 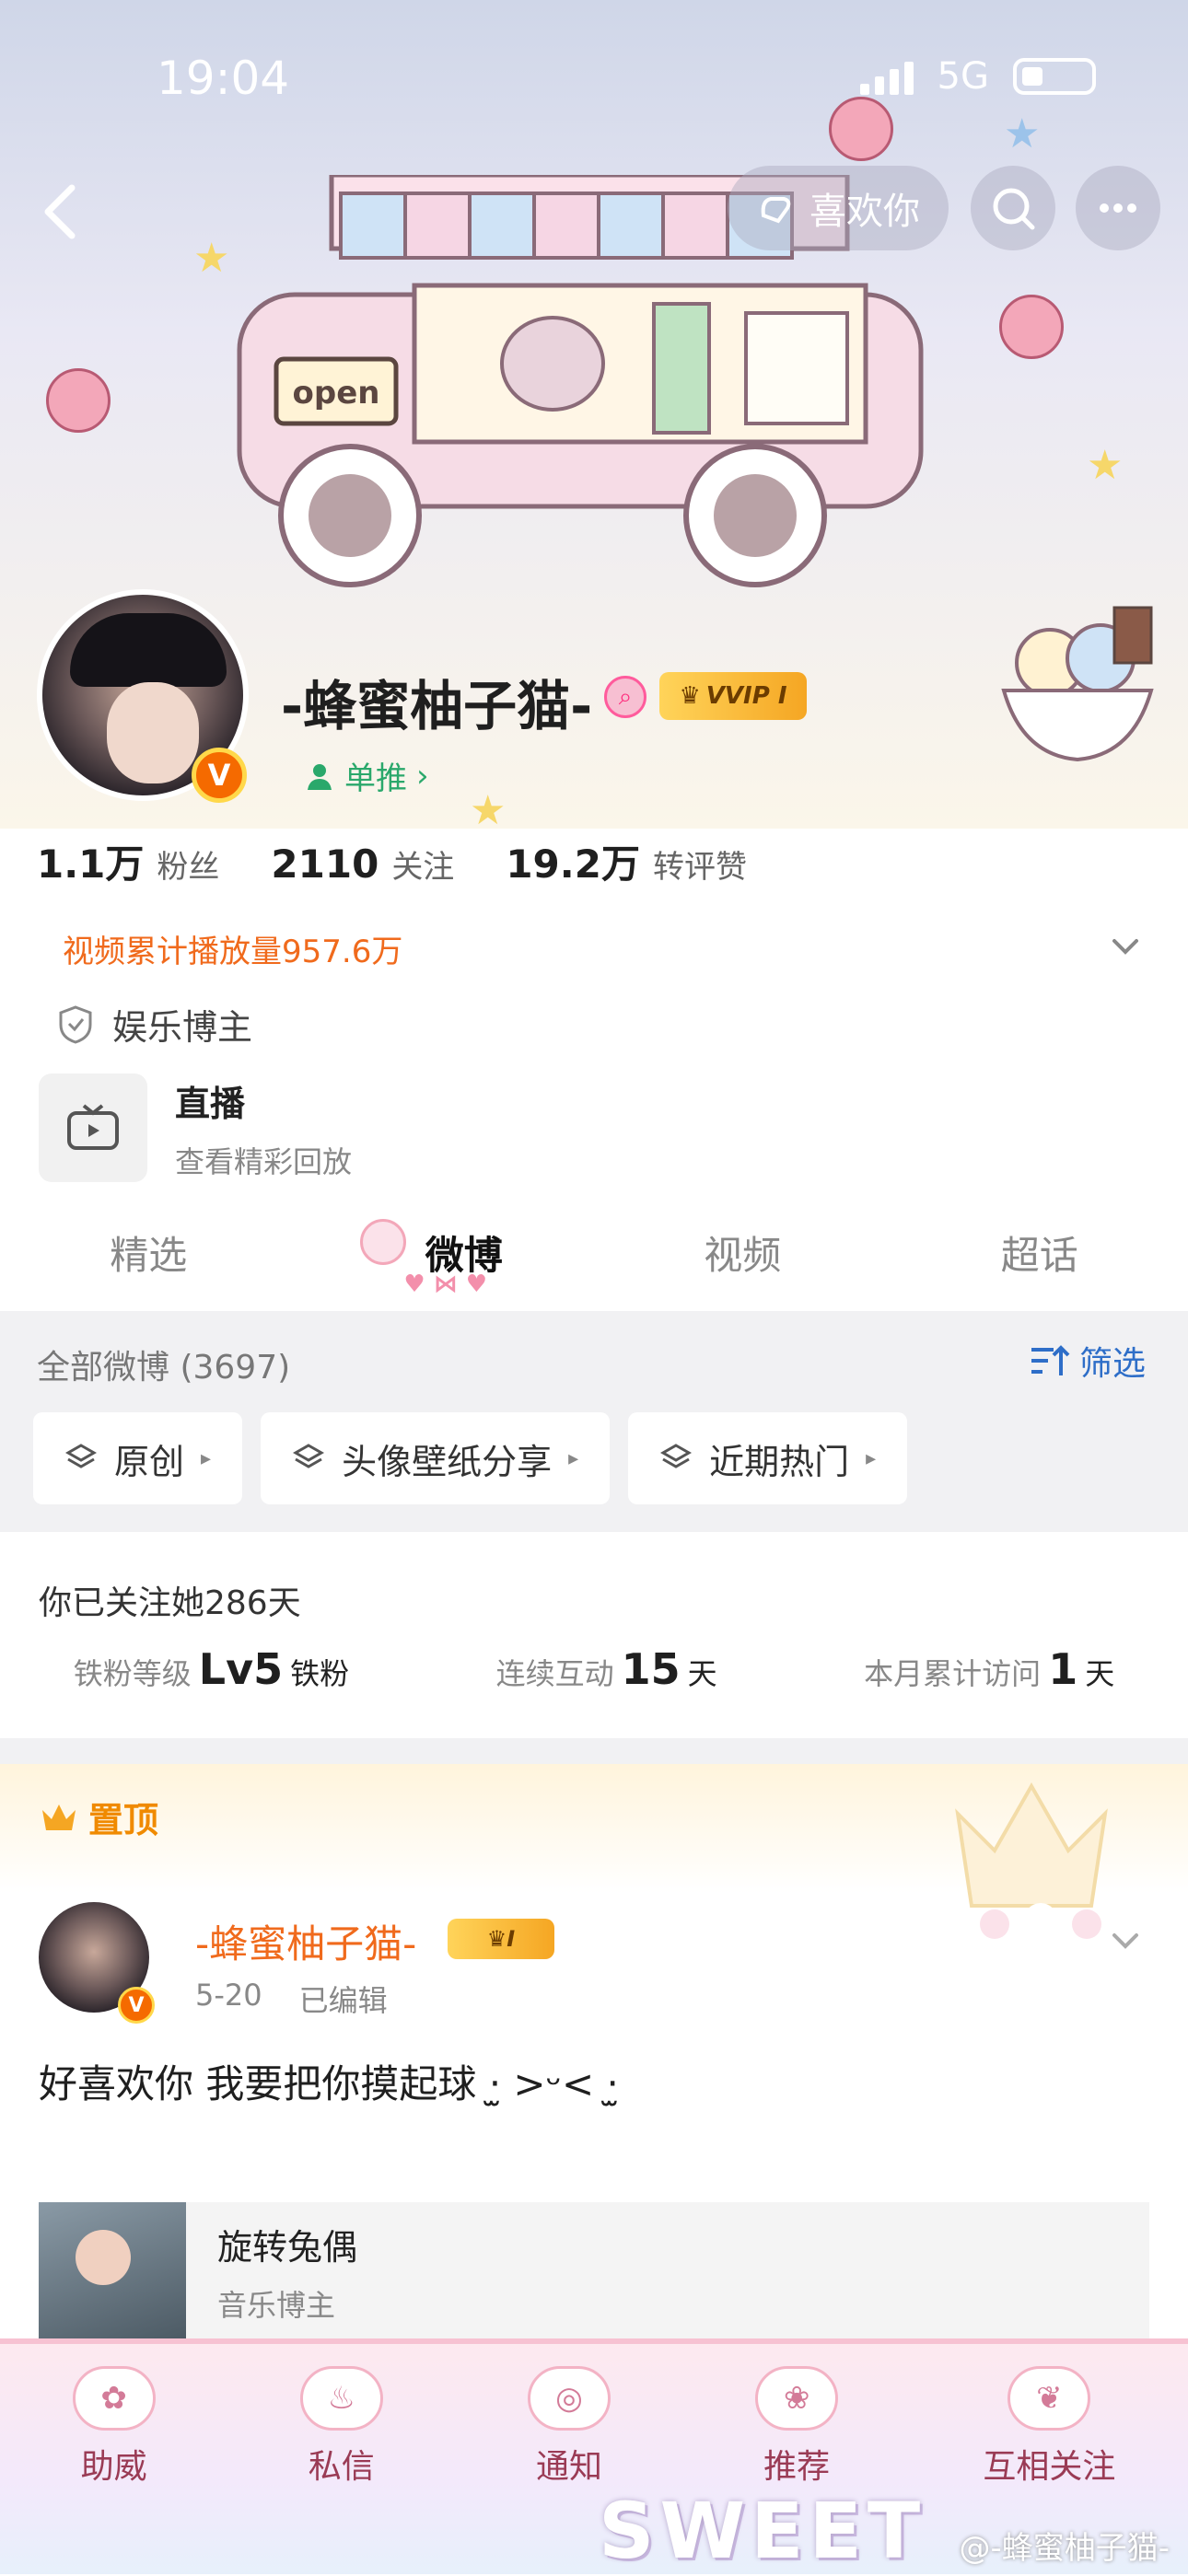 What do you see at coordinates (594, 2271) in the screenshot?
I see `music-attachment-card: 旋转兔偶 音乐博主` at bounding box center [594, 2271].